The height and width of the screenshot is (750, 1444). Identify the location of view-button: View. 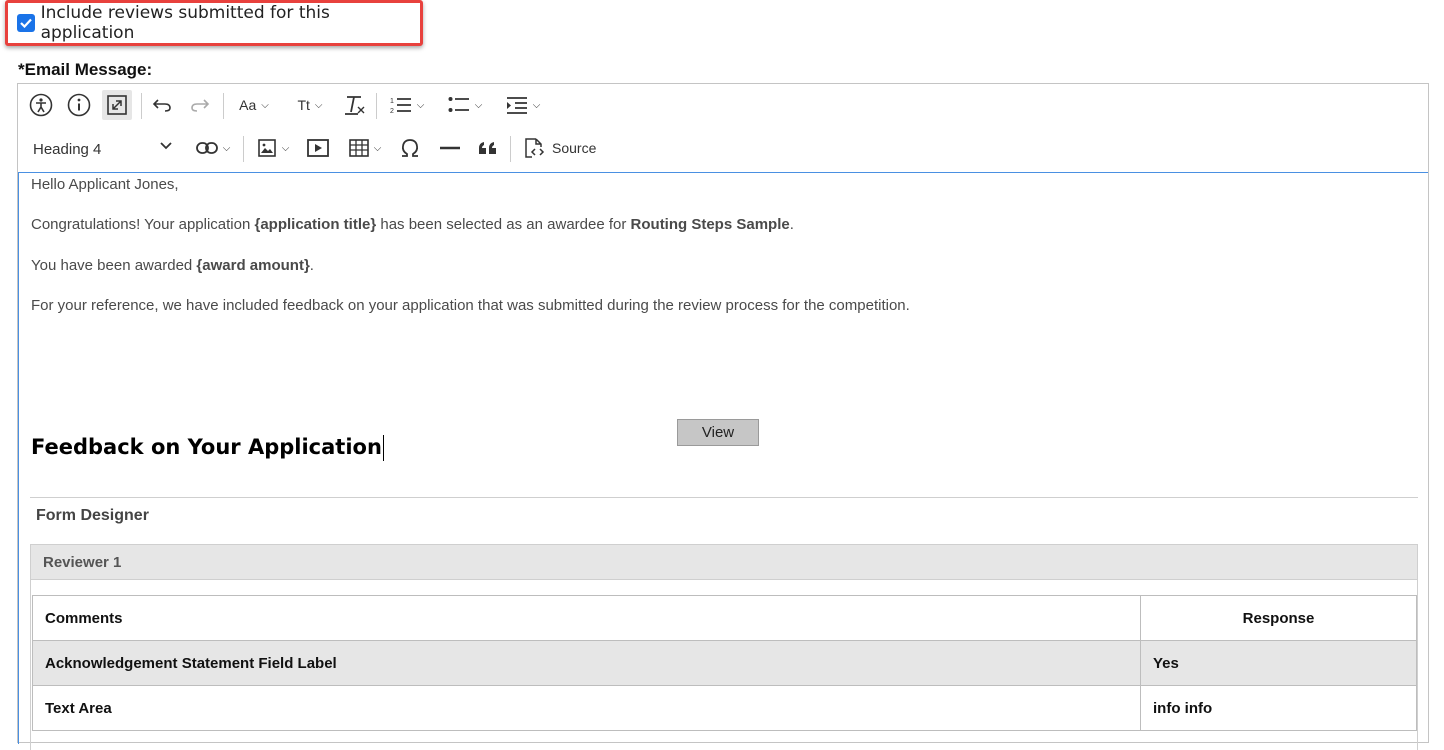
(718, 432).